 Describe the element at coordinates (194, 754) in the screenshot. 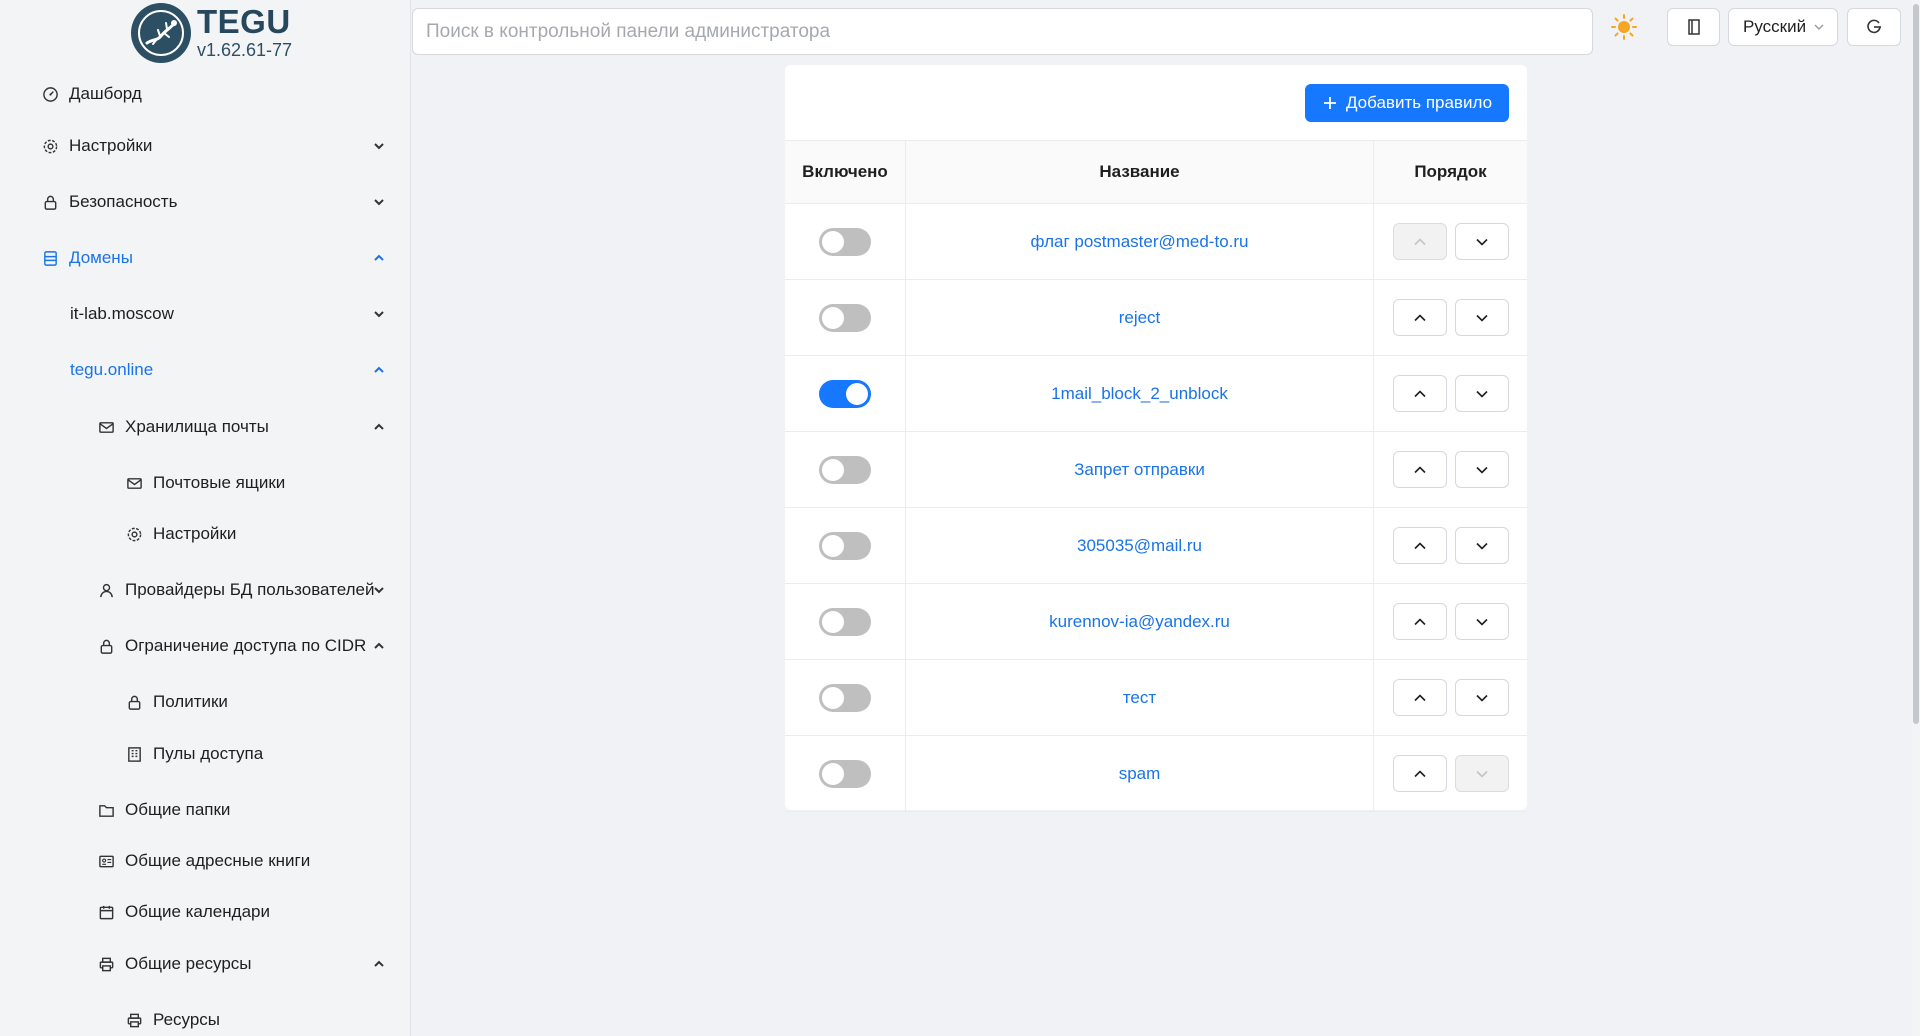

I see `sidebar-item-access-pools: Пулы доступа` at that location.